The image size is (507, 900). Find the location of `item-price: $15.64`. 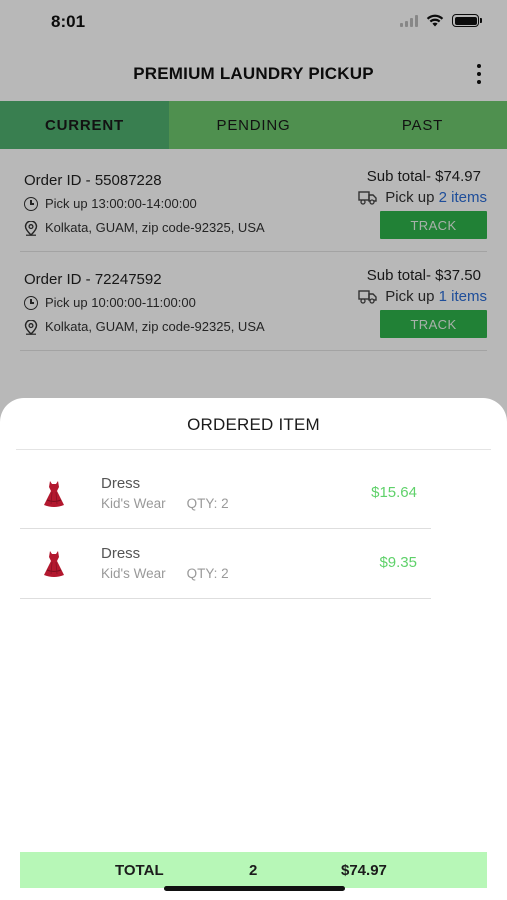

item-price: $15.64 is located at coordinates (394, 492).